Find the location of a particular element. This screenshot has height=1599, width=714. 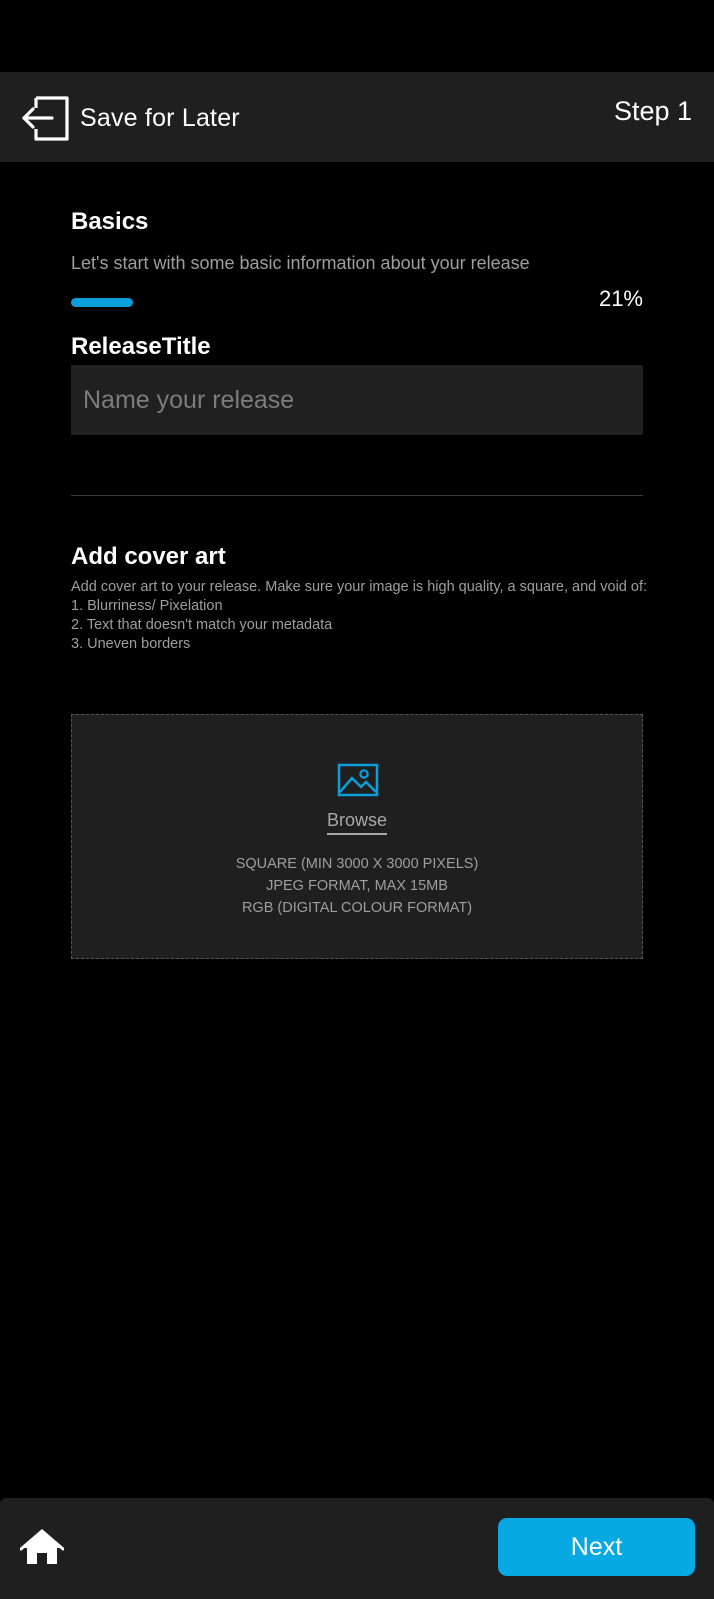

browse-wrapper: Browse is located at coordinates (357, 822).